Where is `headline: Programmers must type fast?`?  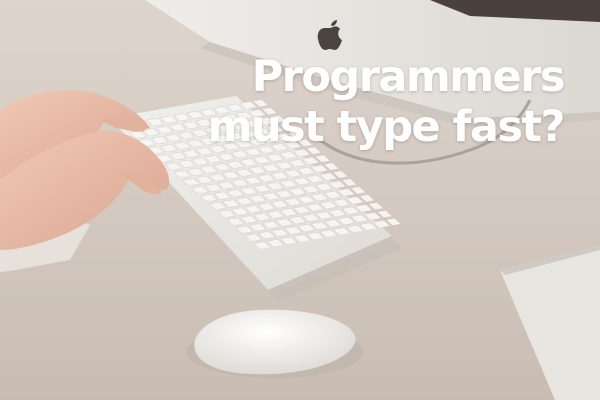 headline: Programmers must type fast? is located at coordinates (386, 102).